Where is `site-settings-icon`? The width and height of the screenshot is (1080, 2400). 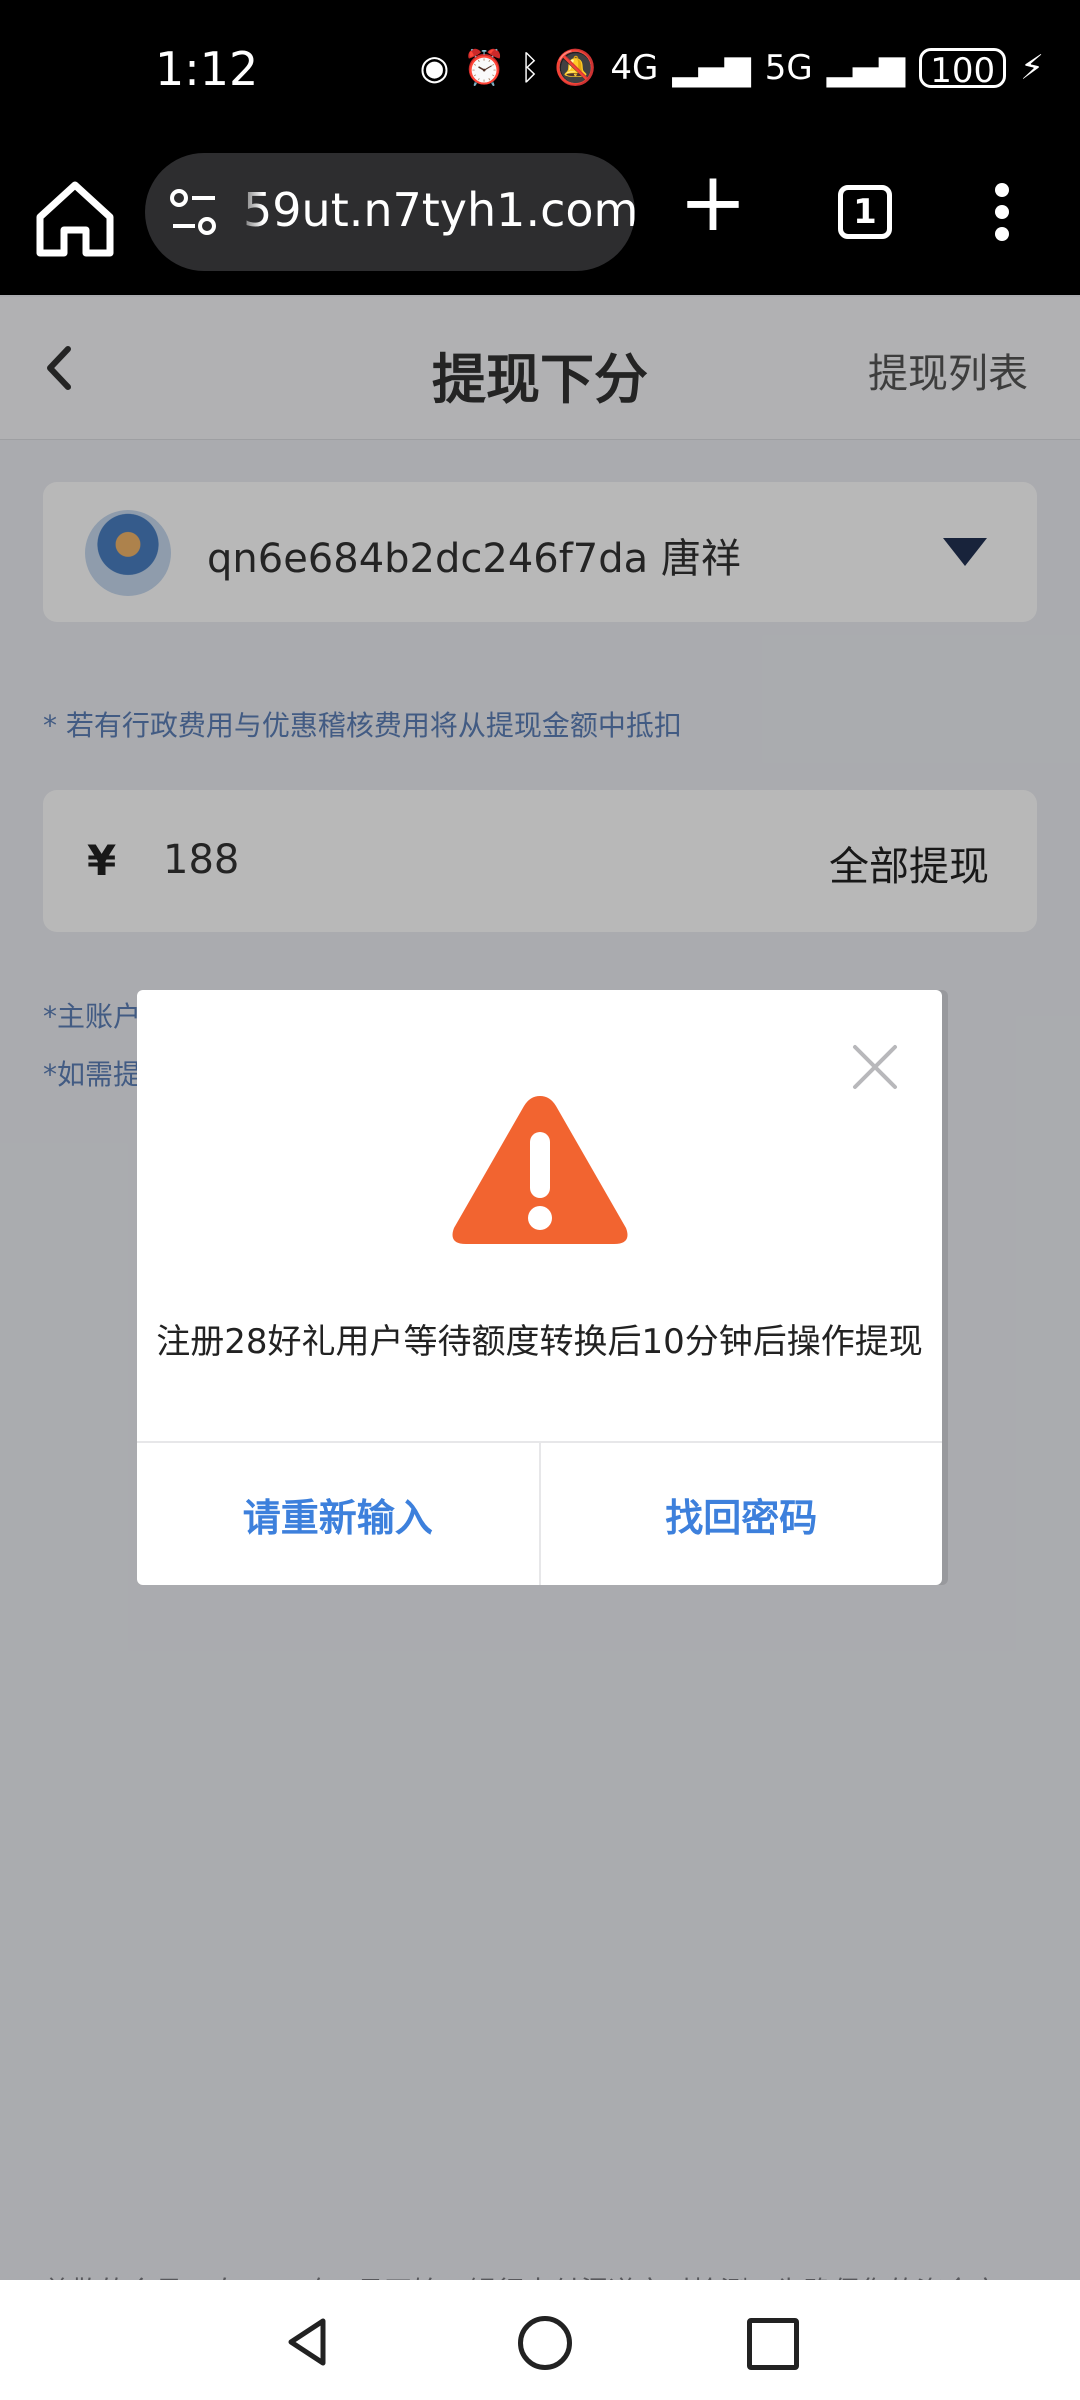 site-settings-icon is located at coordinates (195, 213).